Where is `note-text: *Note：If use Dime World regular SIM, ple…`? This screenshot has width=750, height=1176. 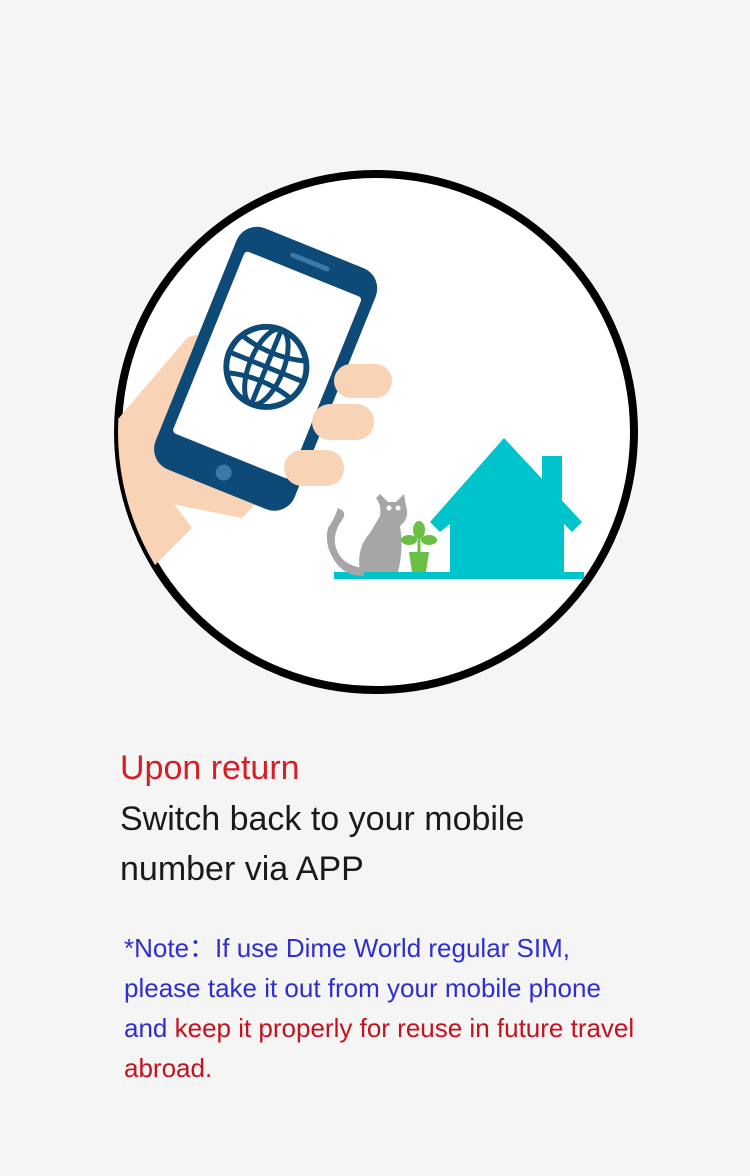 note-text: *Note：If use Dime World regular SIM, ple… is located at coordinates (384, 1008).